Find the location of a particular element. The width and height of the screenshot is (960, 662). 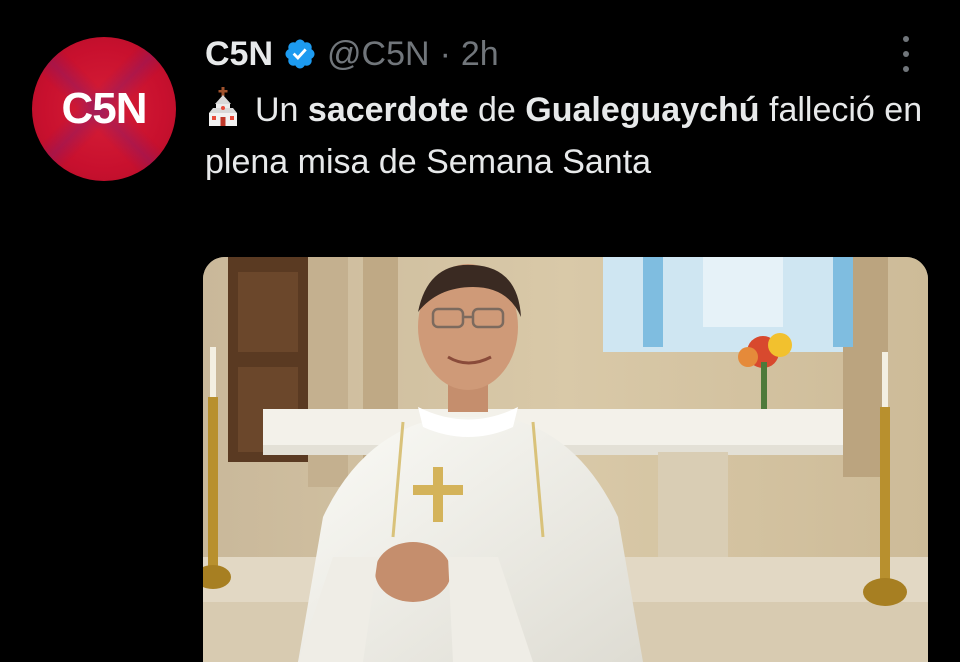

text-part-3: de is located at coordinates (497, 110).